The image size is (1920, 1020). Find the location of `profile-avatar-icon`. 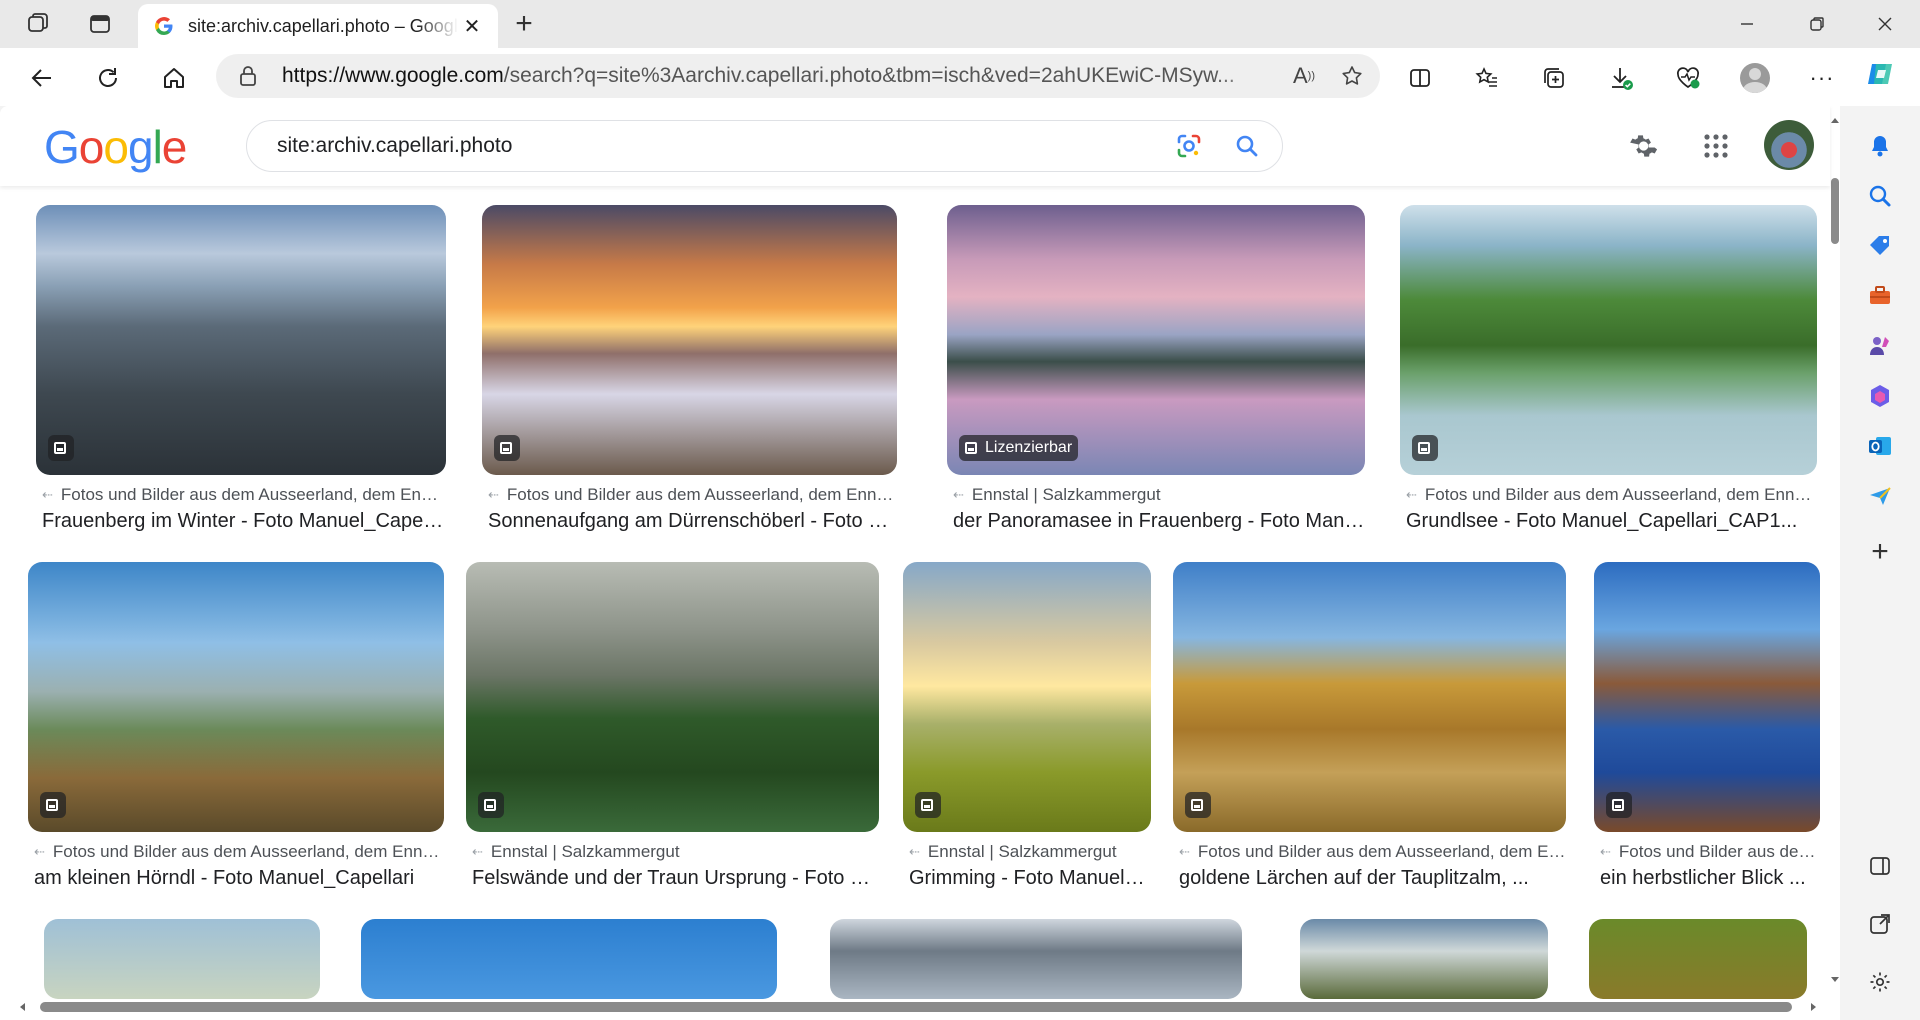

profile-avatar-icon is located at coordinates (1755, 78).